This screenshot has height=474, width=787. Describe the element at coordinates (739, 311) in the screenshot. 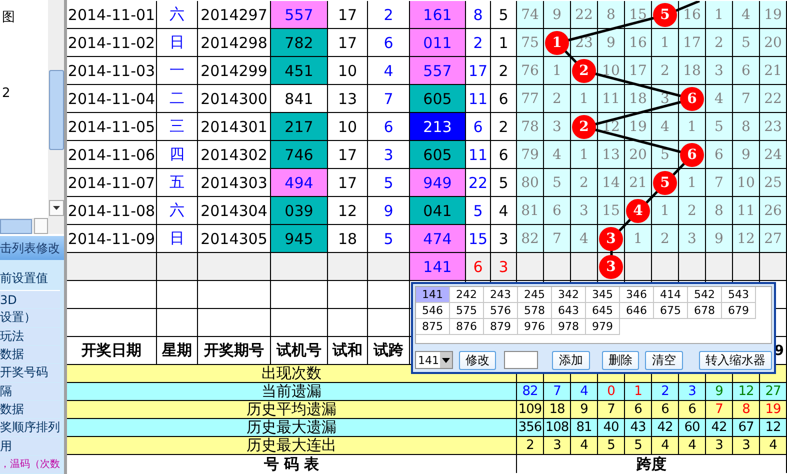

I see `number-item: 679` at that location.